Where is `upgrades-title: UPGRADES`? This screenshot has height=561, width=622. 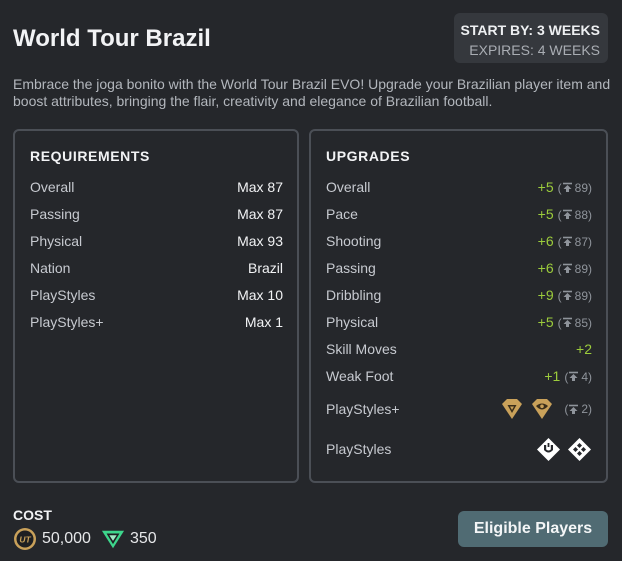 upgrades-title: UPGRADES is located at coordinates (368, 156).